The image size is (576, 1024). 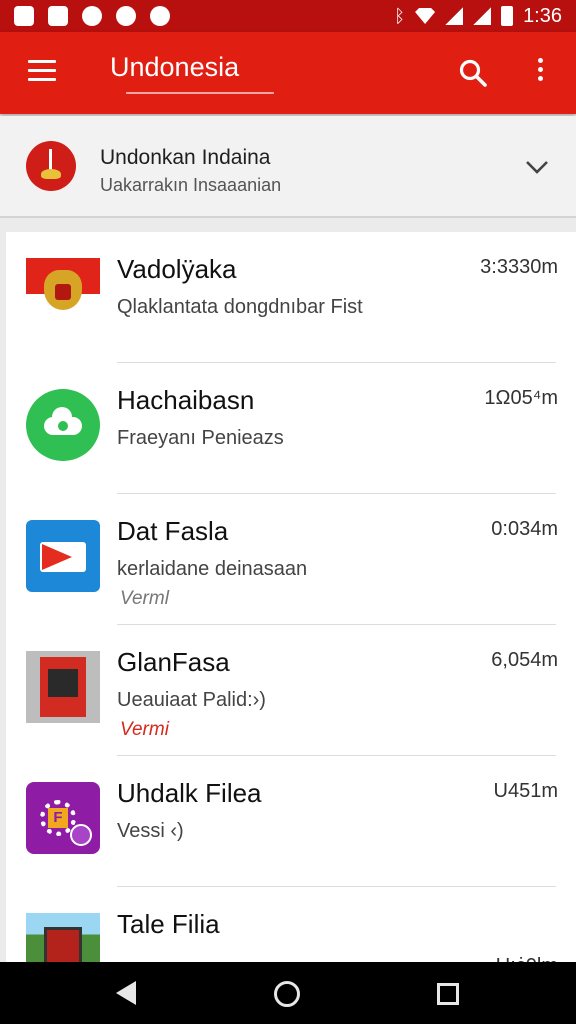 What do you see at coordinates (425, 16) in the screenshot?
I see `wifi-icon` at bounding box center [425, 16].